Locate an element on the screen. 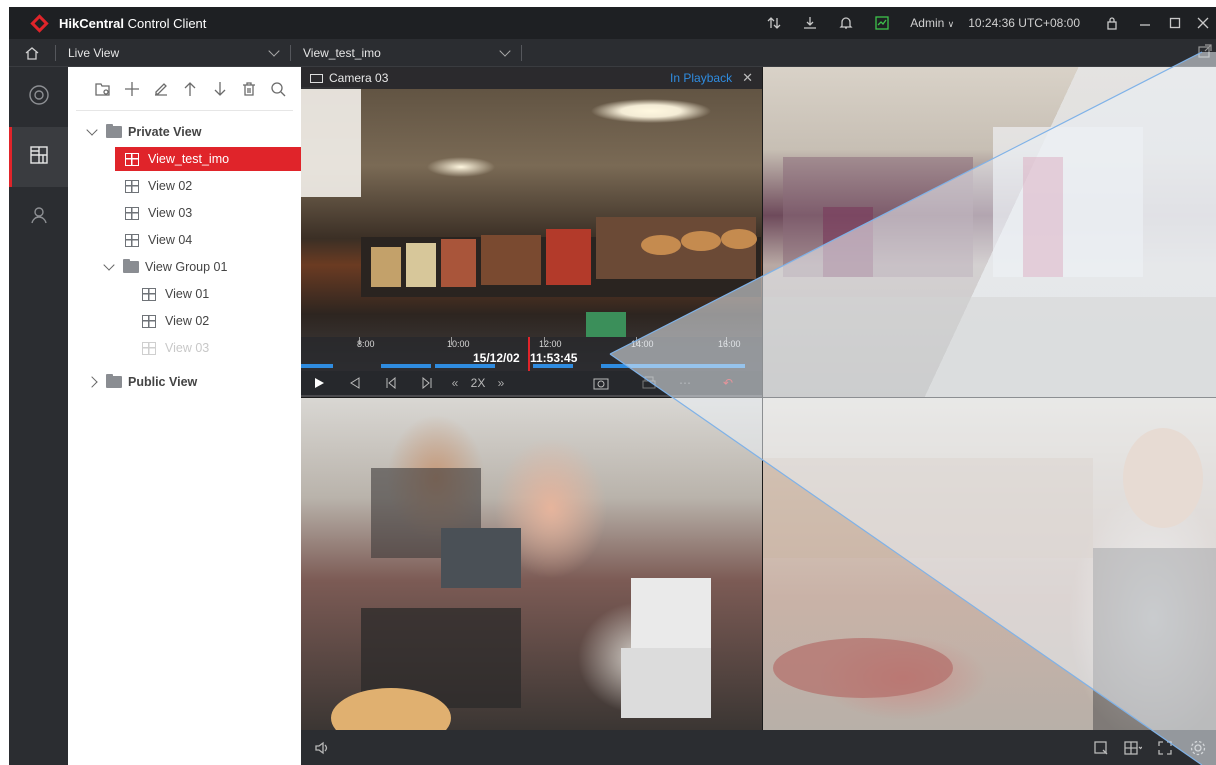 The image size is (1216, 765). view-selector: View_test_imo is located at coordinates (406, 53).